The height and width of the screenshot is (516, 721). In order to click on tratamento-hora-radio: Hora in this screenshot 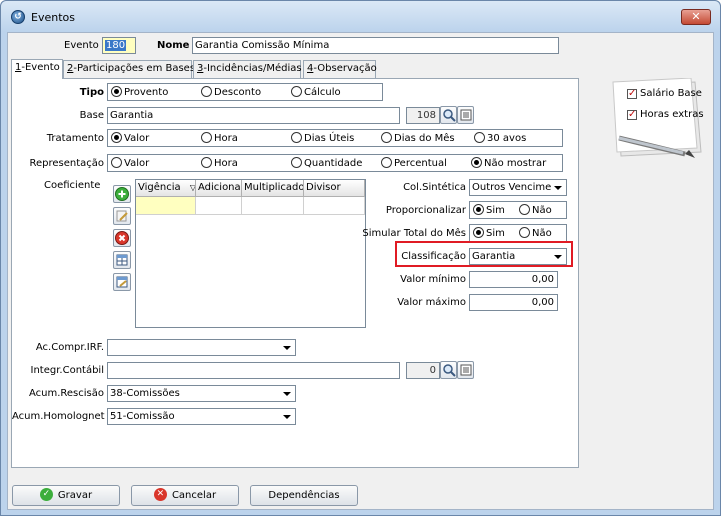, I will do `click(219, 138)`.